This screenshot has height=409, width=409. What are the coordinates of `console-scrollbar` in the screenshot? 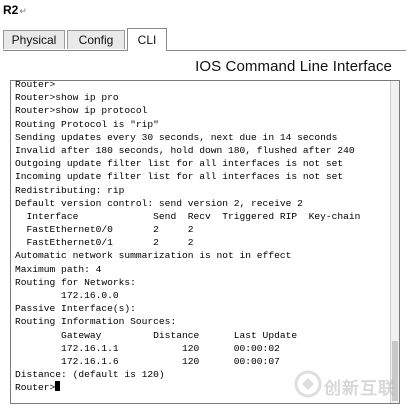 It's located at (394, 242).